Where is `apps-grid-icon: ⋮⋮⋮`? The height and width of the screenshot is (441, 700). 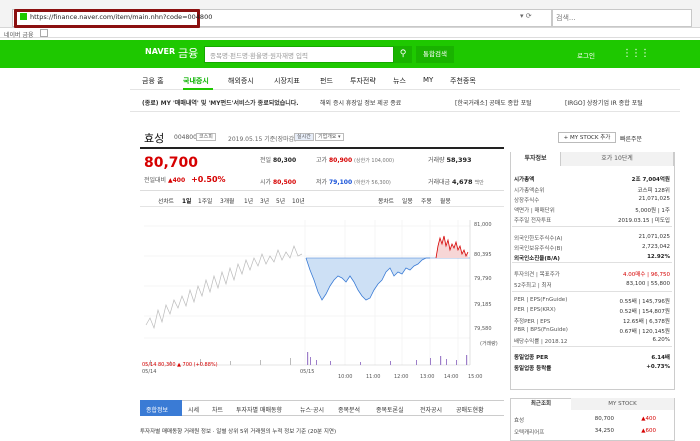 apps-grid-icon: ⋮⋮⋮ is located at coordinates (636, 53).